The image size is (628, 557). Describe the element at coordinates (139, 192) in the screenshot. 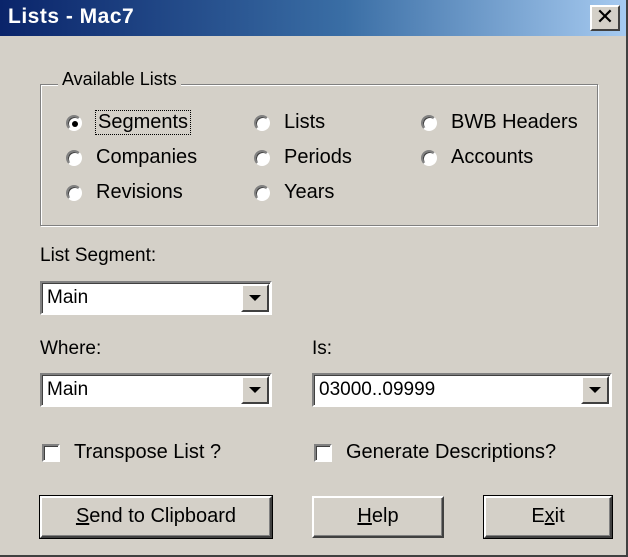

I see `radio-label: Revisions` at that location.